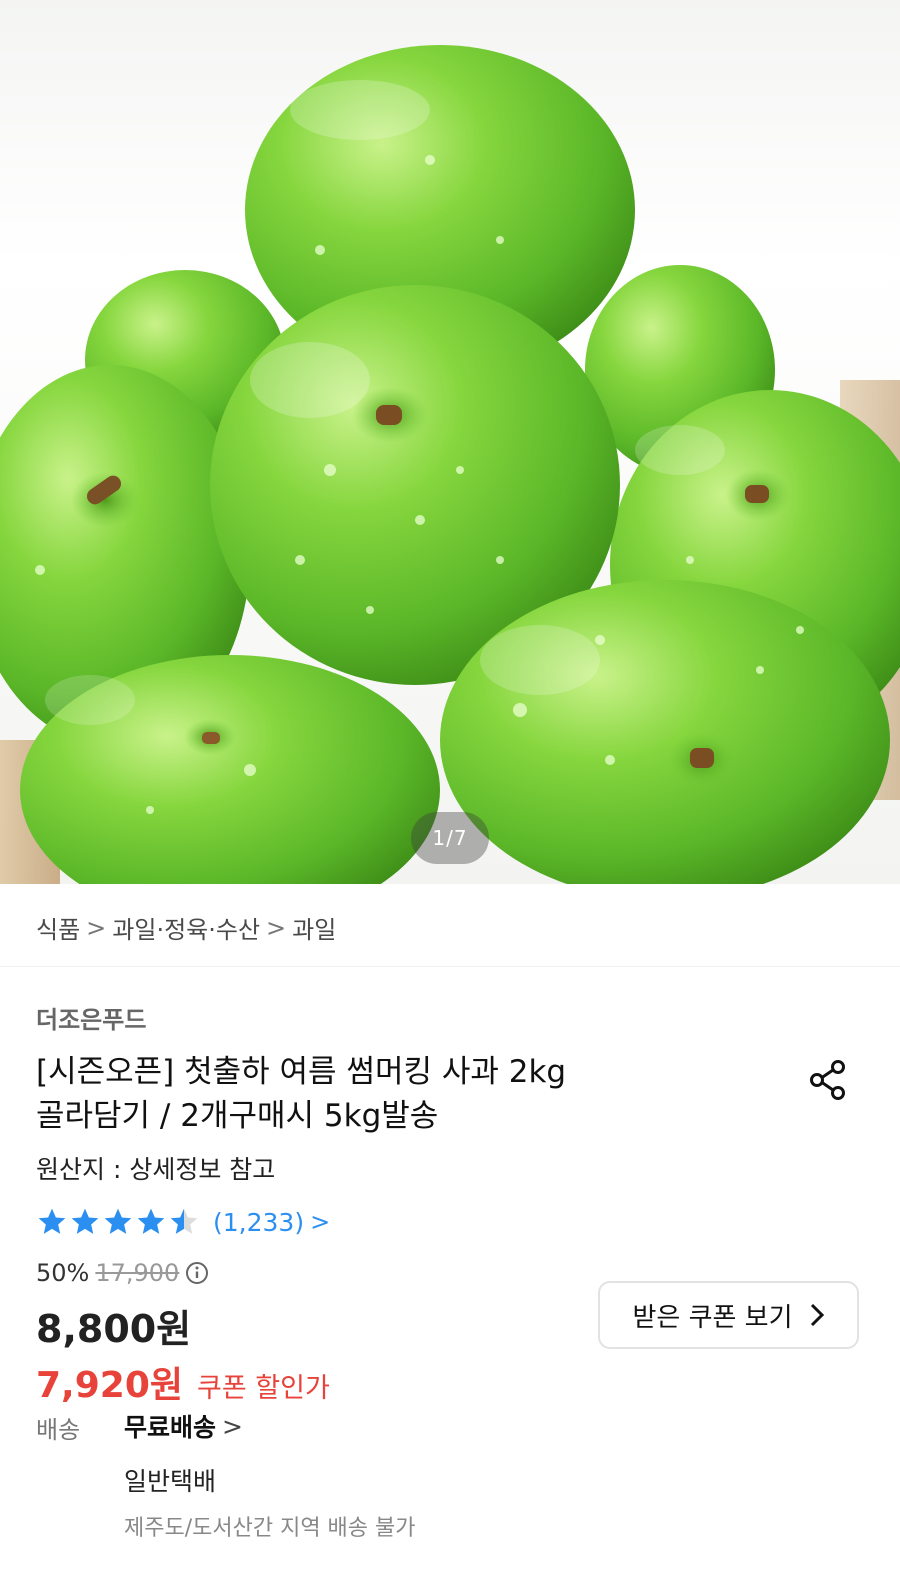 This screenshot has width=900, height=1580. I want to click on product-title-line2: 골라담기 / 2개구매시 5kg발송, so click(237, 1116).